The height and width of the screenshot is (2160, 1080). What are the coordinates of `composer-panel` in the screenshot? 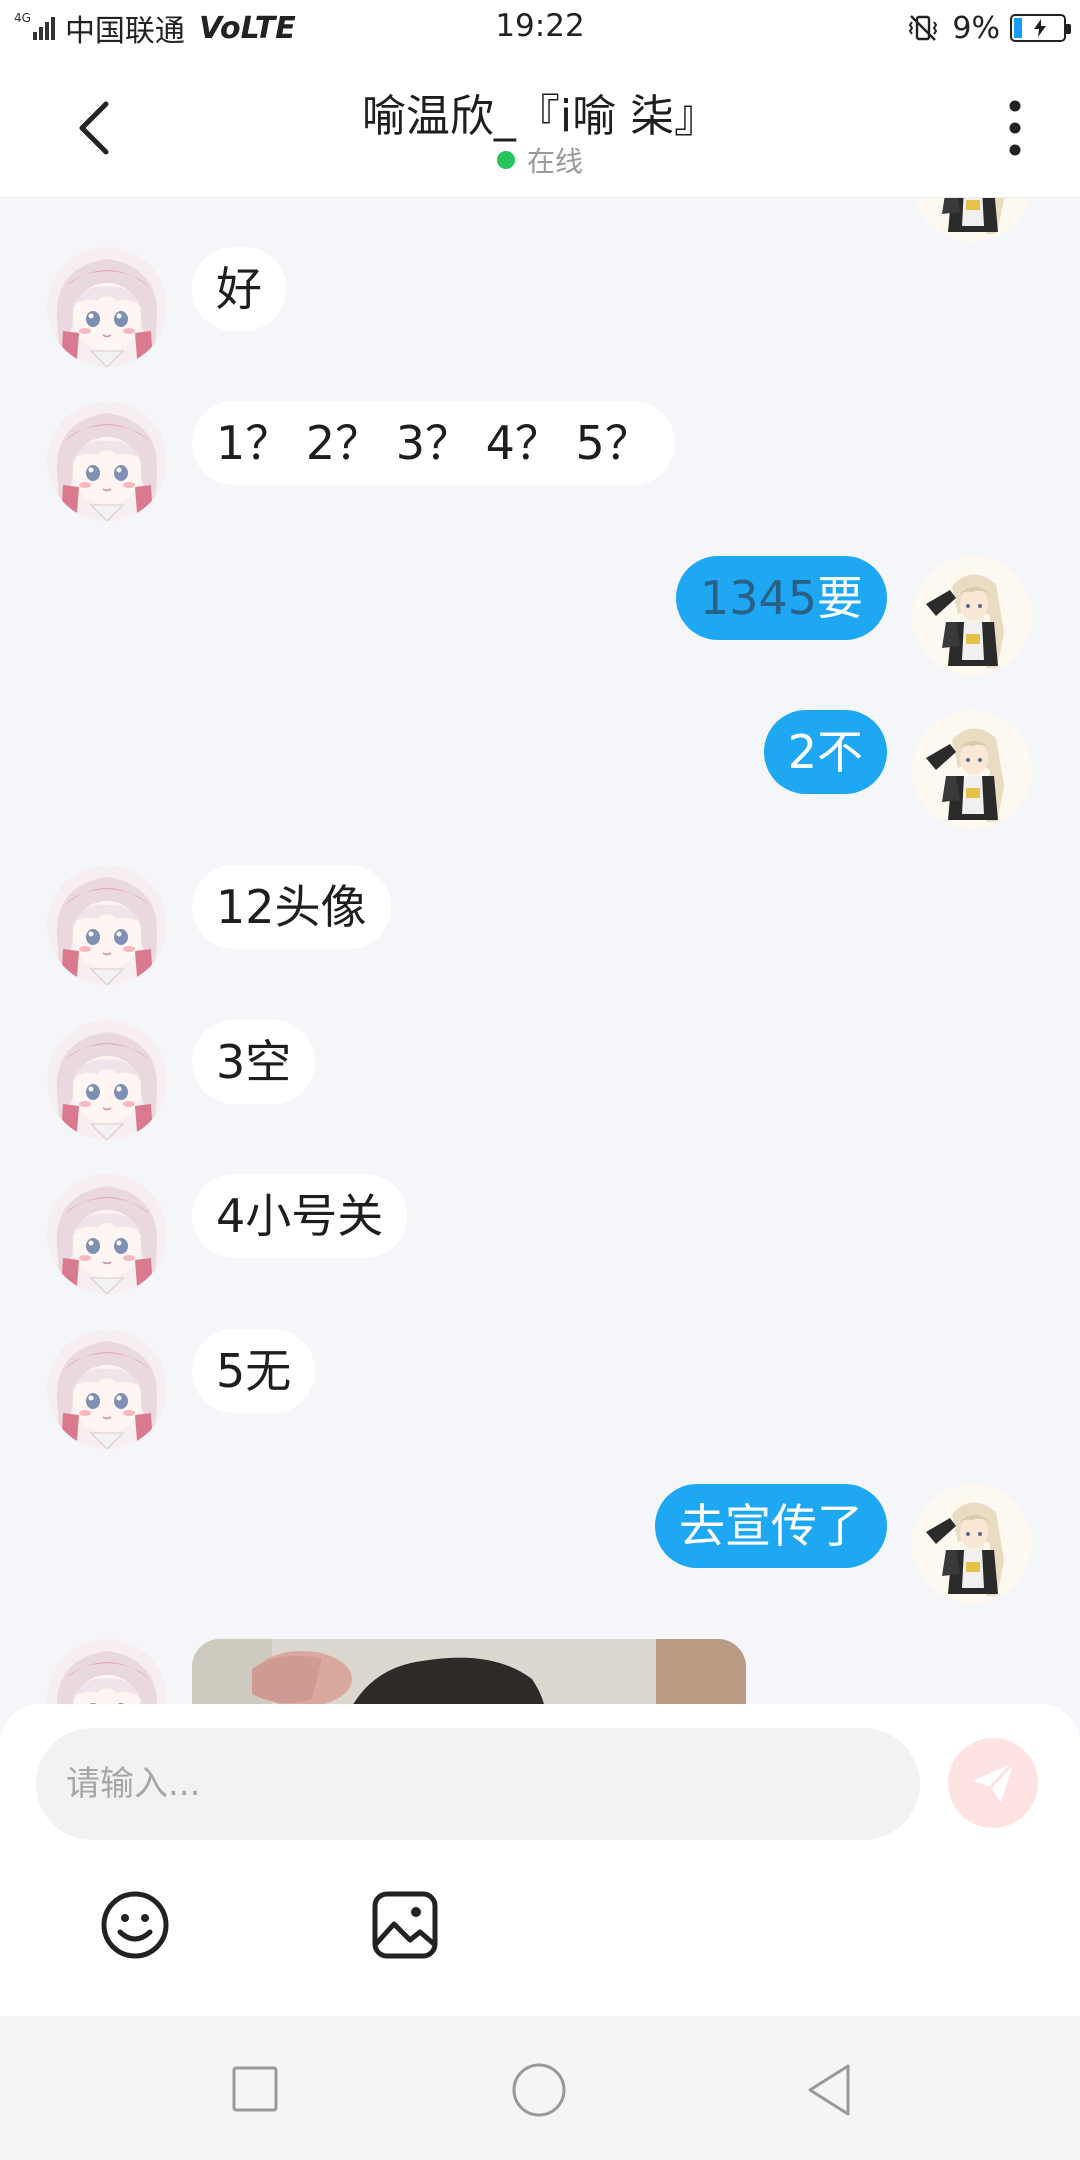 It's located at (540, 1860).